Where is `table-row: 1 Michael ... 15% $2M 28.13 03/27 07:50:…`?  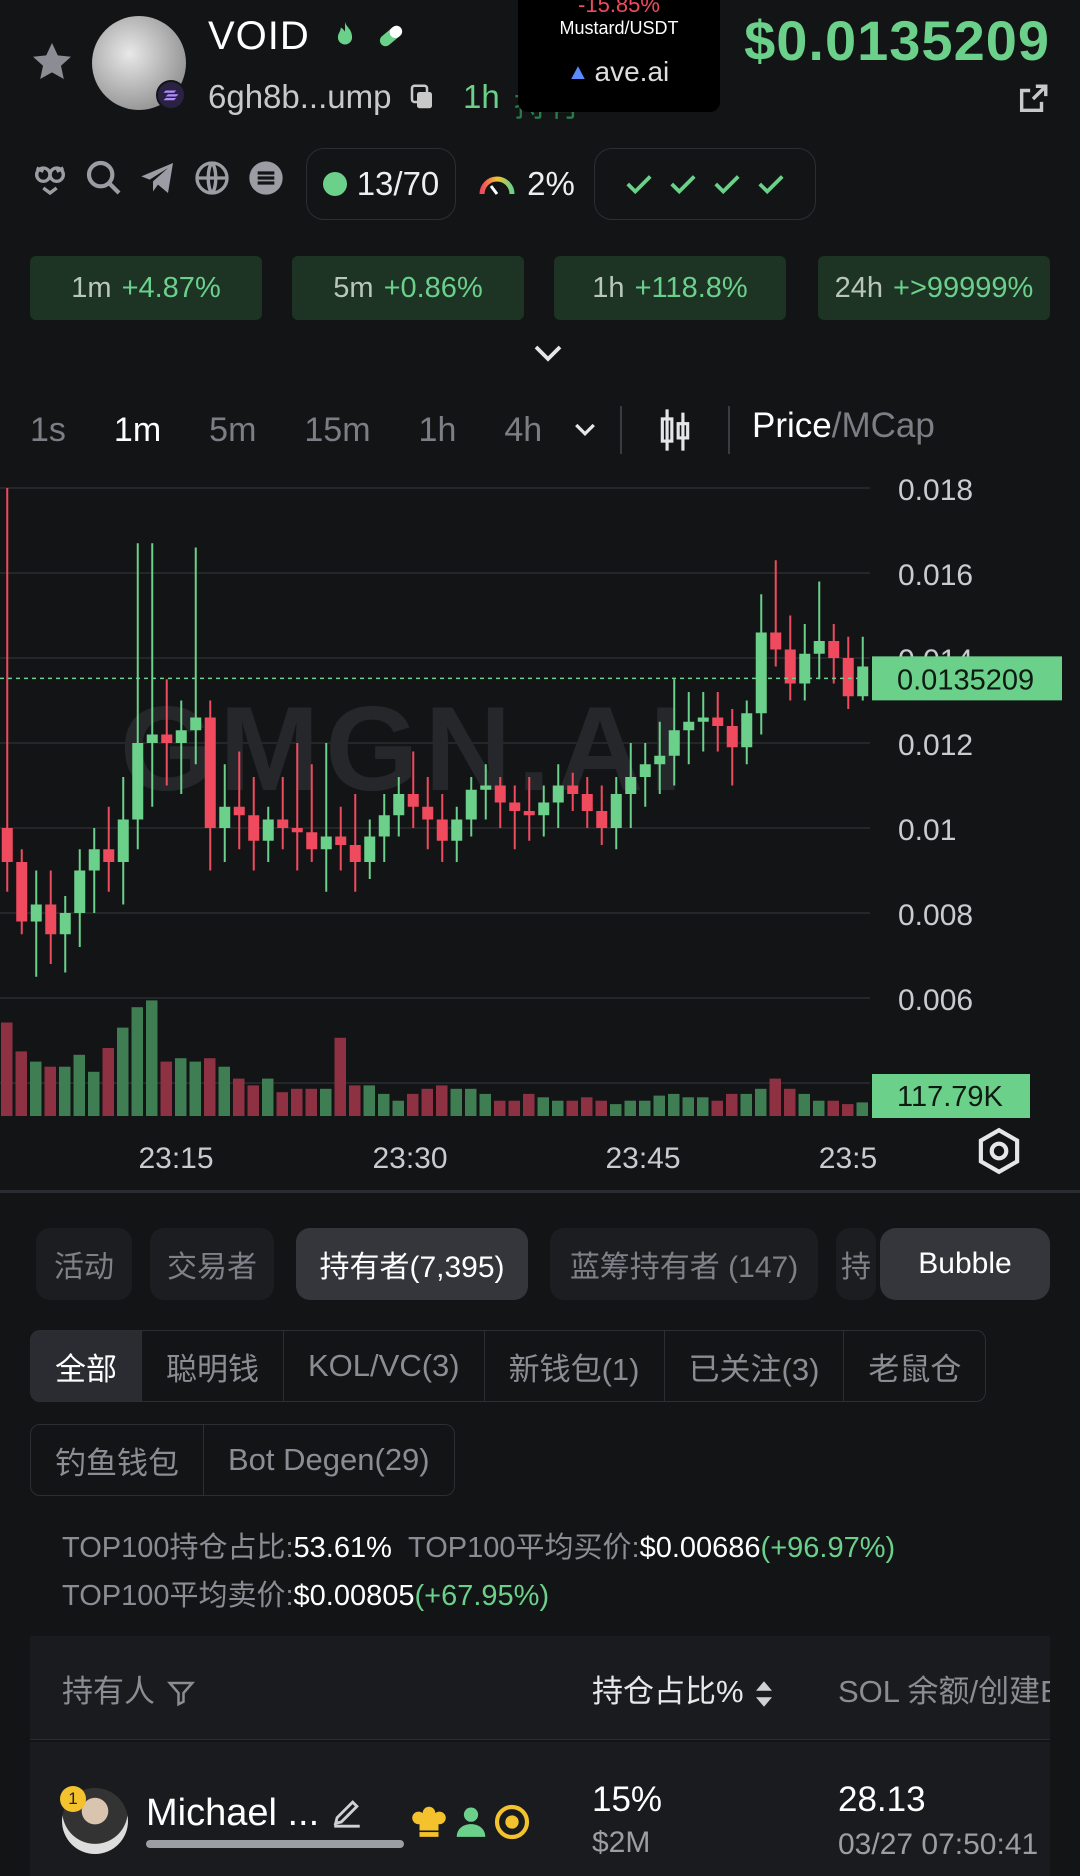 table-row: 1 Michael ... 15% $2M 28.13 03/27 07:50:… is located at coordinates (540, 1809).